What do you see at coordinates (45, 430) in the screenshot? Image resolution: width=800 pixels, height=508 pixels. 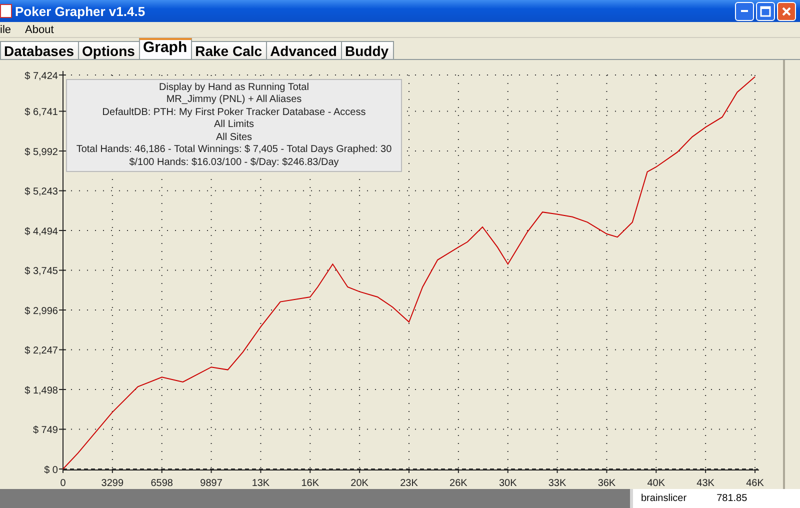 I see `y-axis-label: $ 749` at bounding box center [45, 430].